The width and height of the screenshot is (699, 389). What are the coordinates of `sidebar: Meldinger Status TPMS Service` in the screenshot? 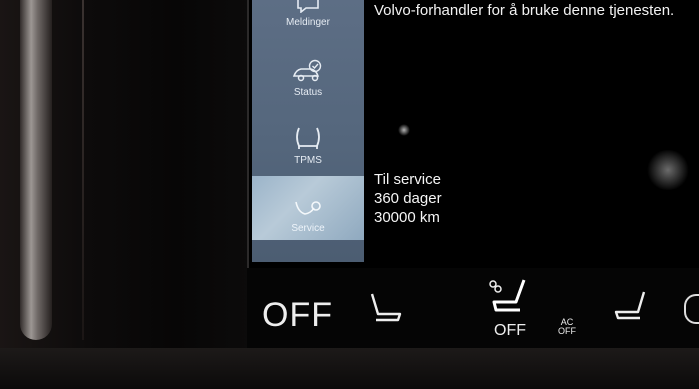 It's located at (308, 131).